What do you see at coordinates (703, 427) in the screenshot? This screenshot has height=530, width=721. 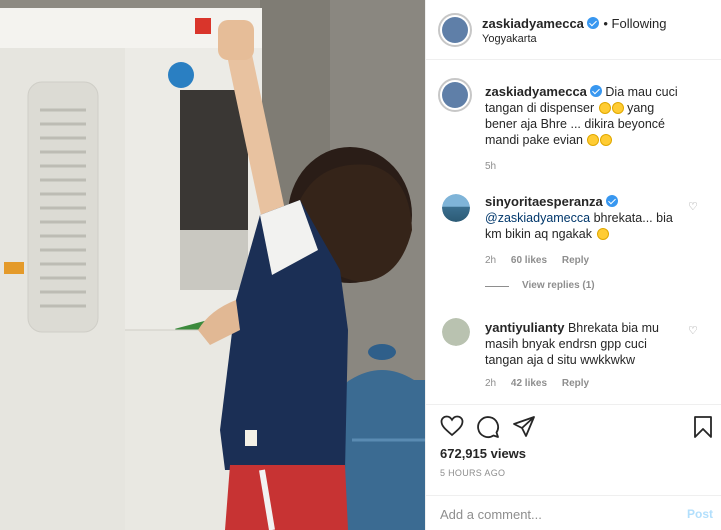 I see `bookmark-icon` at bounding box center [703, 427].